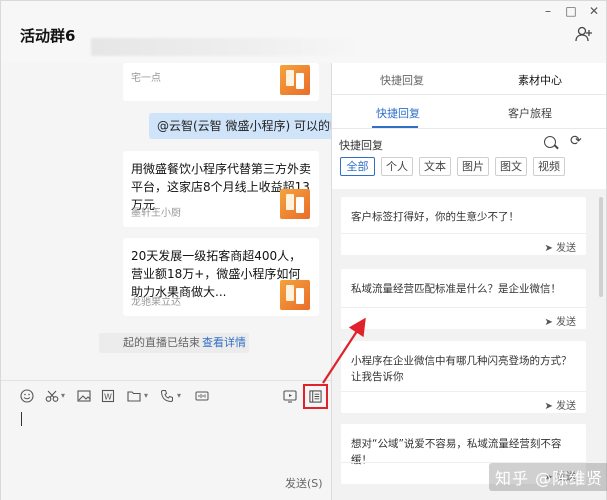  I want to click on panel-top-tabs: 快捷回复 素材中心, so click(469, 79).